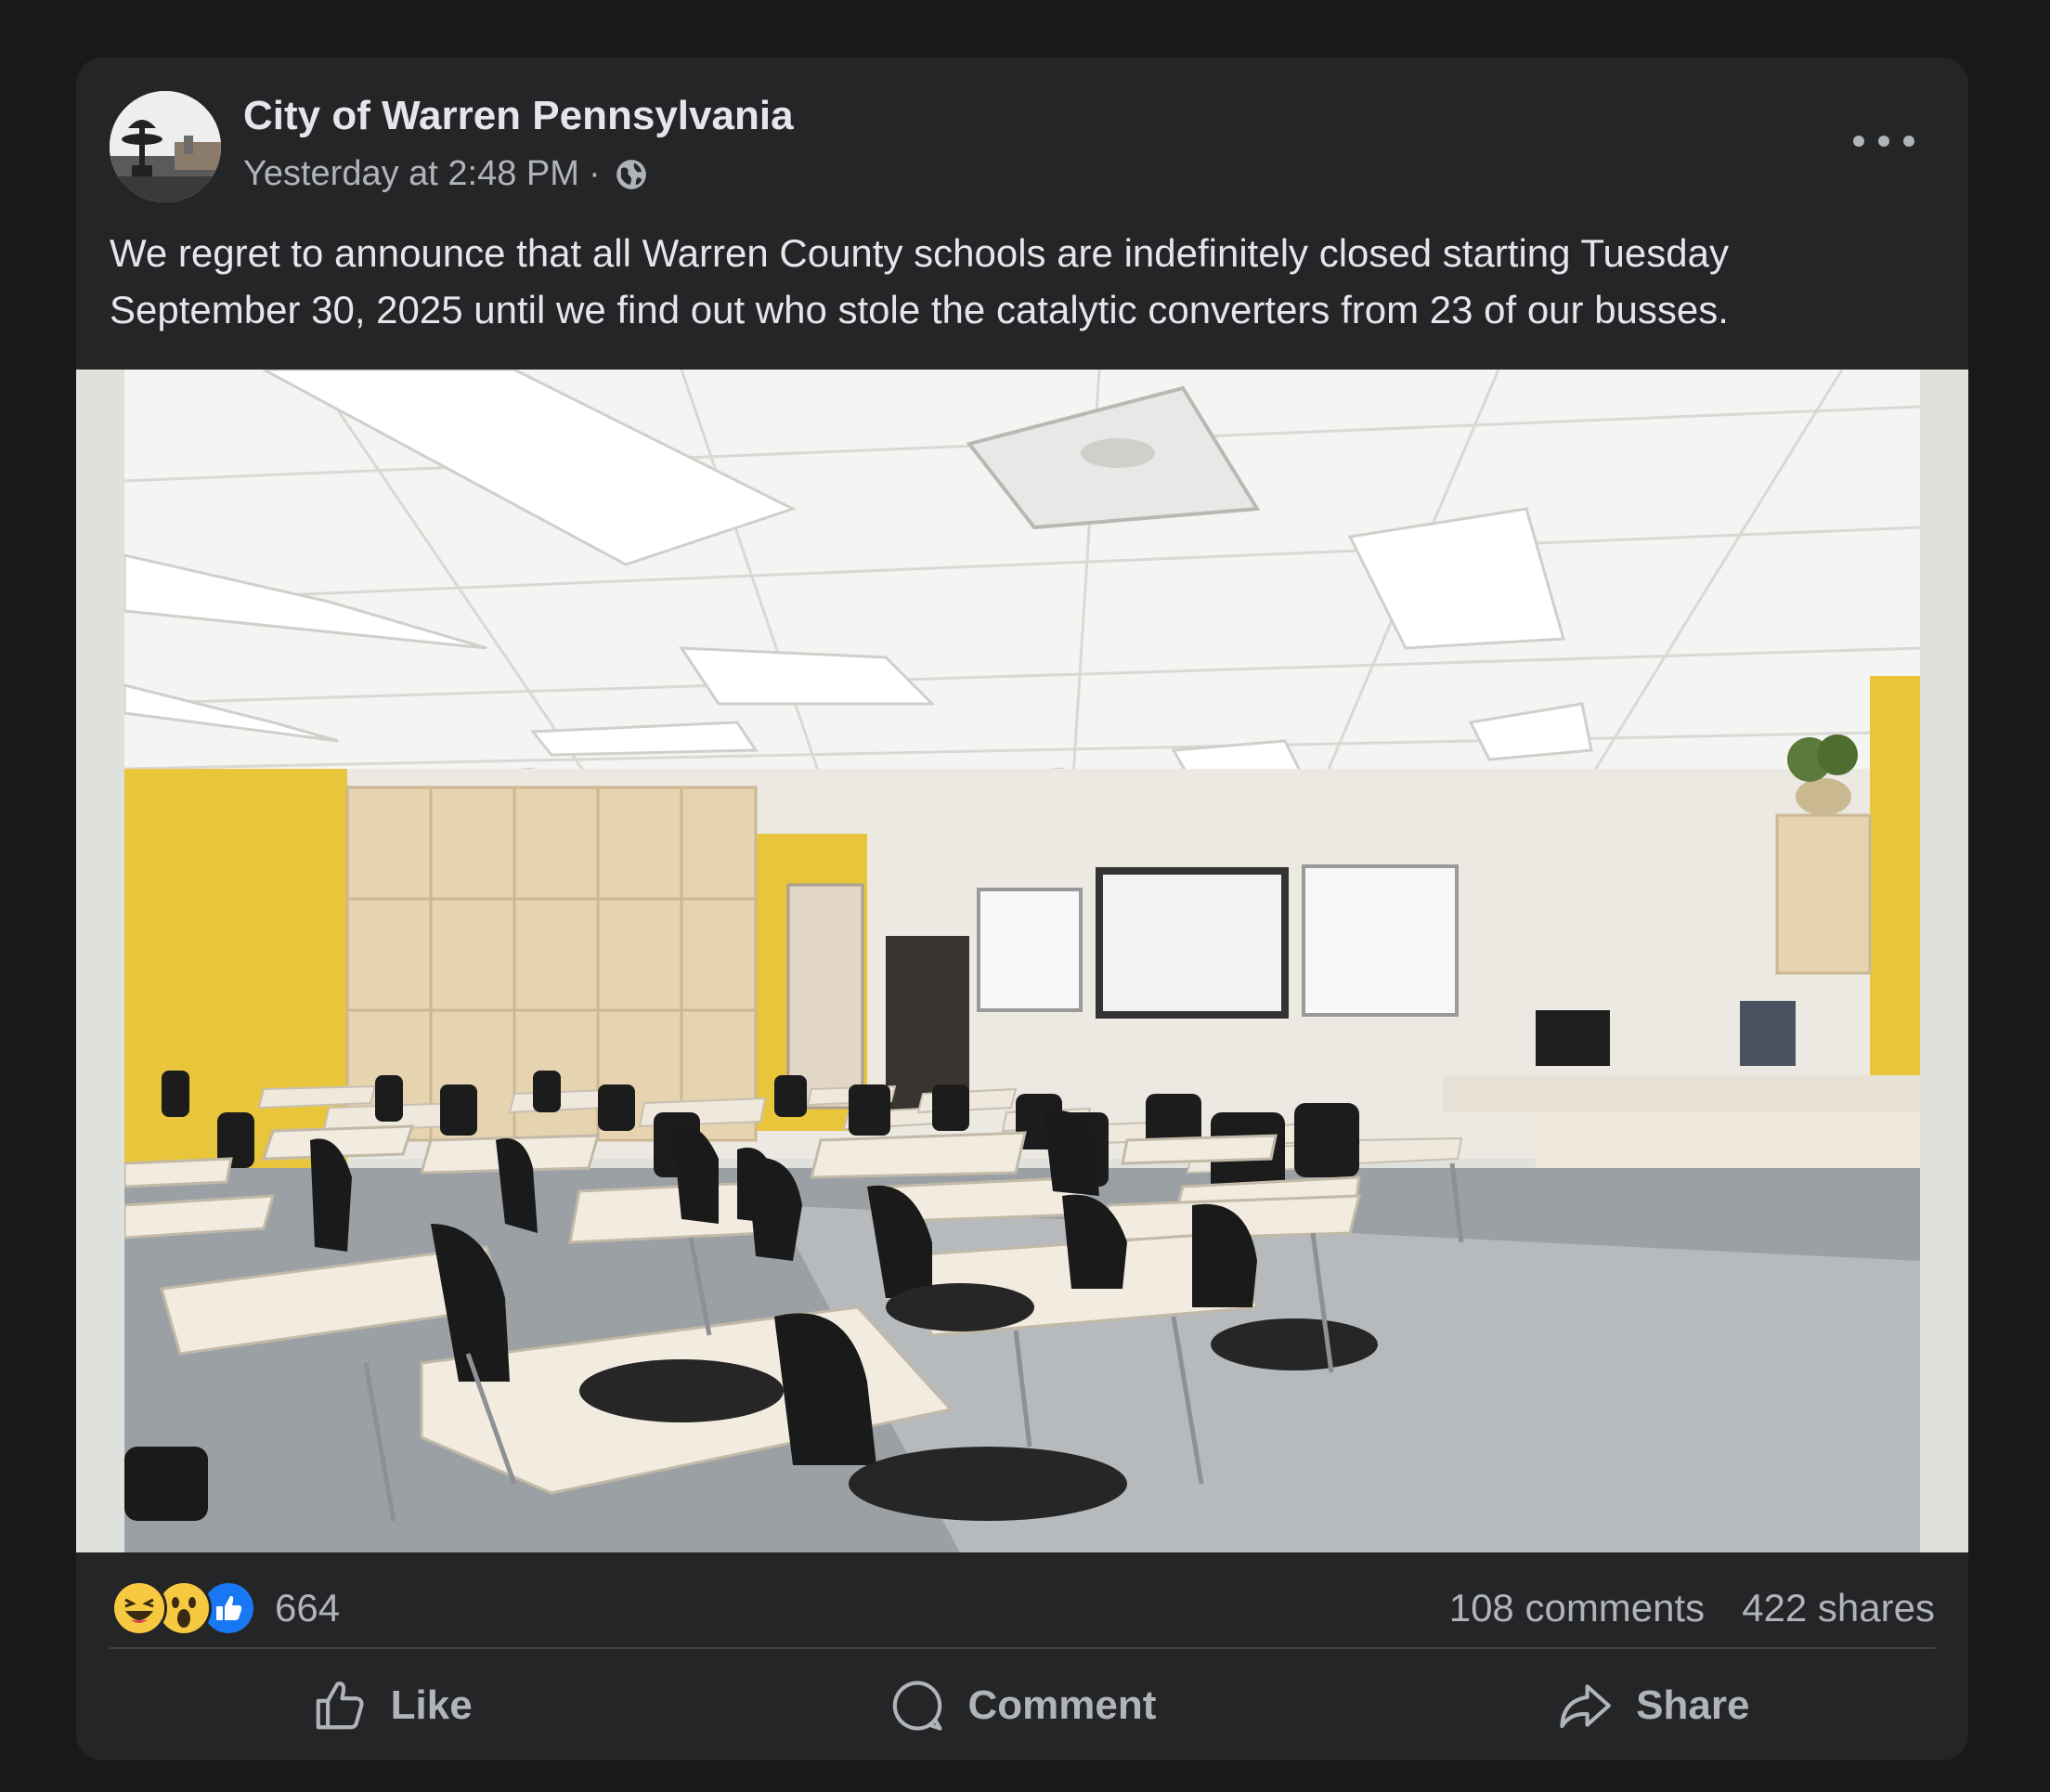 The image size is (2050, 1792). What do you see at coordinates (518, 116) in the screenshot?
I see `page-name: City of Warren Pennsylvania` at bounding box center [518, 116].